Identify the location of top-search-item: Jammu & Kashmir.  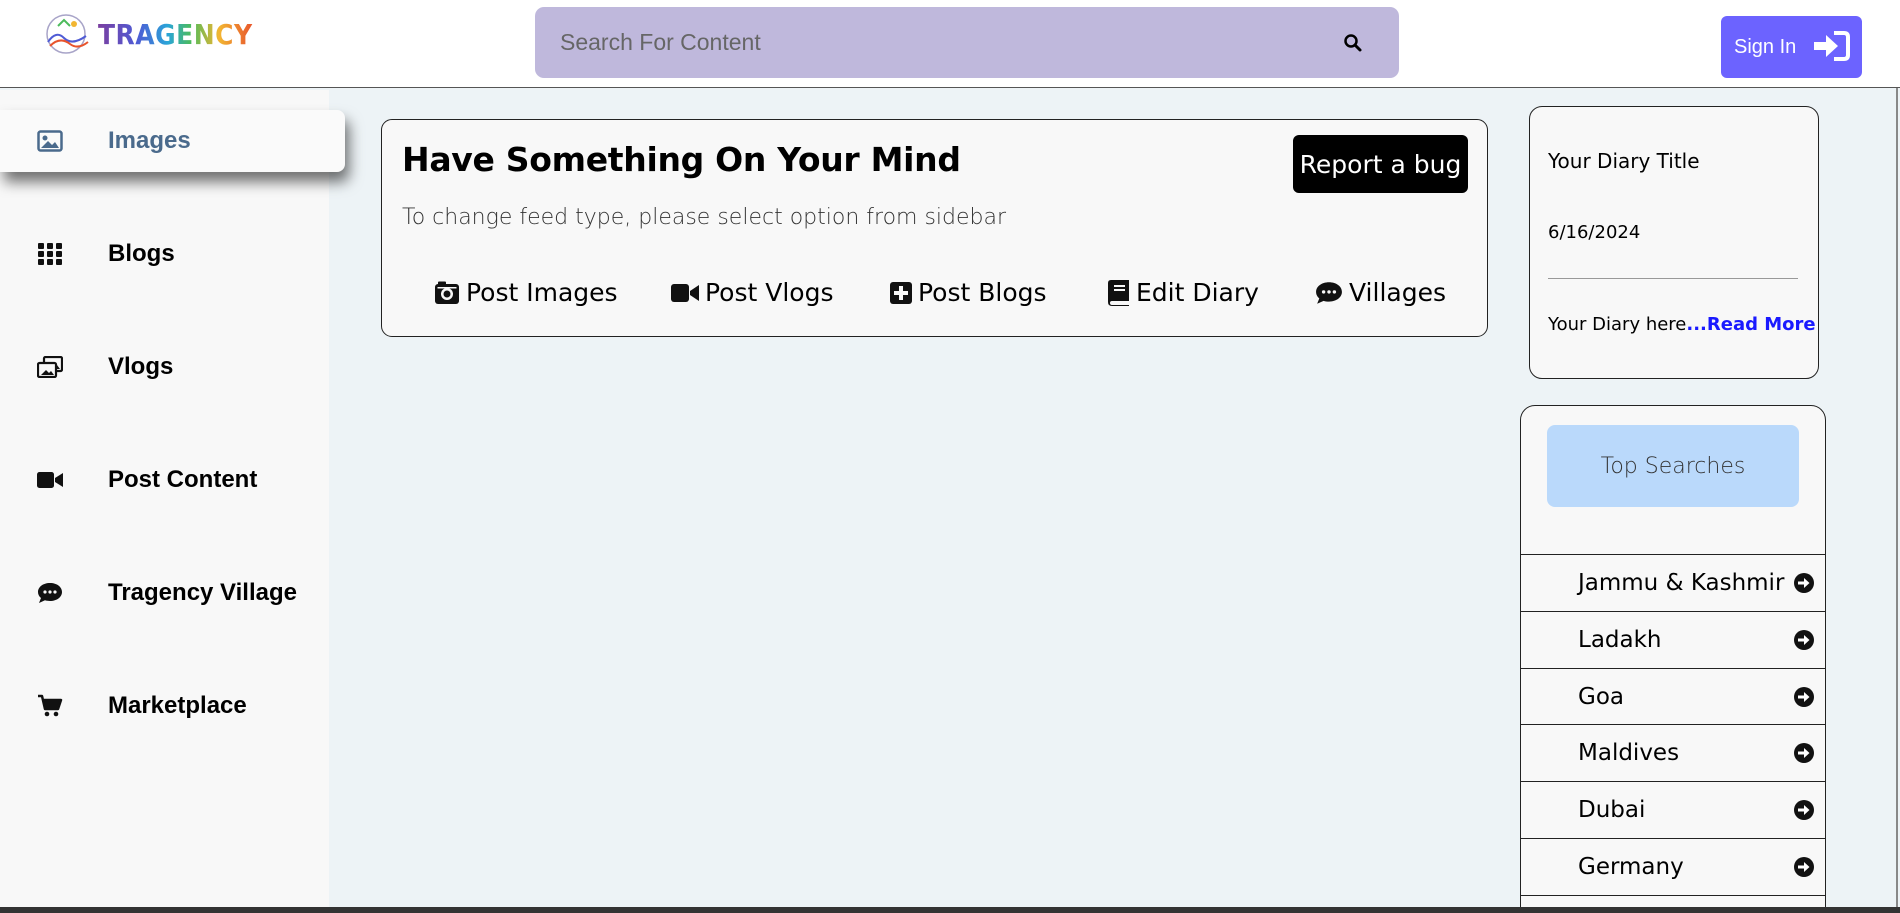
(1673, 582).